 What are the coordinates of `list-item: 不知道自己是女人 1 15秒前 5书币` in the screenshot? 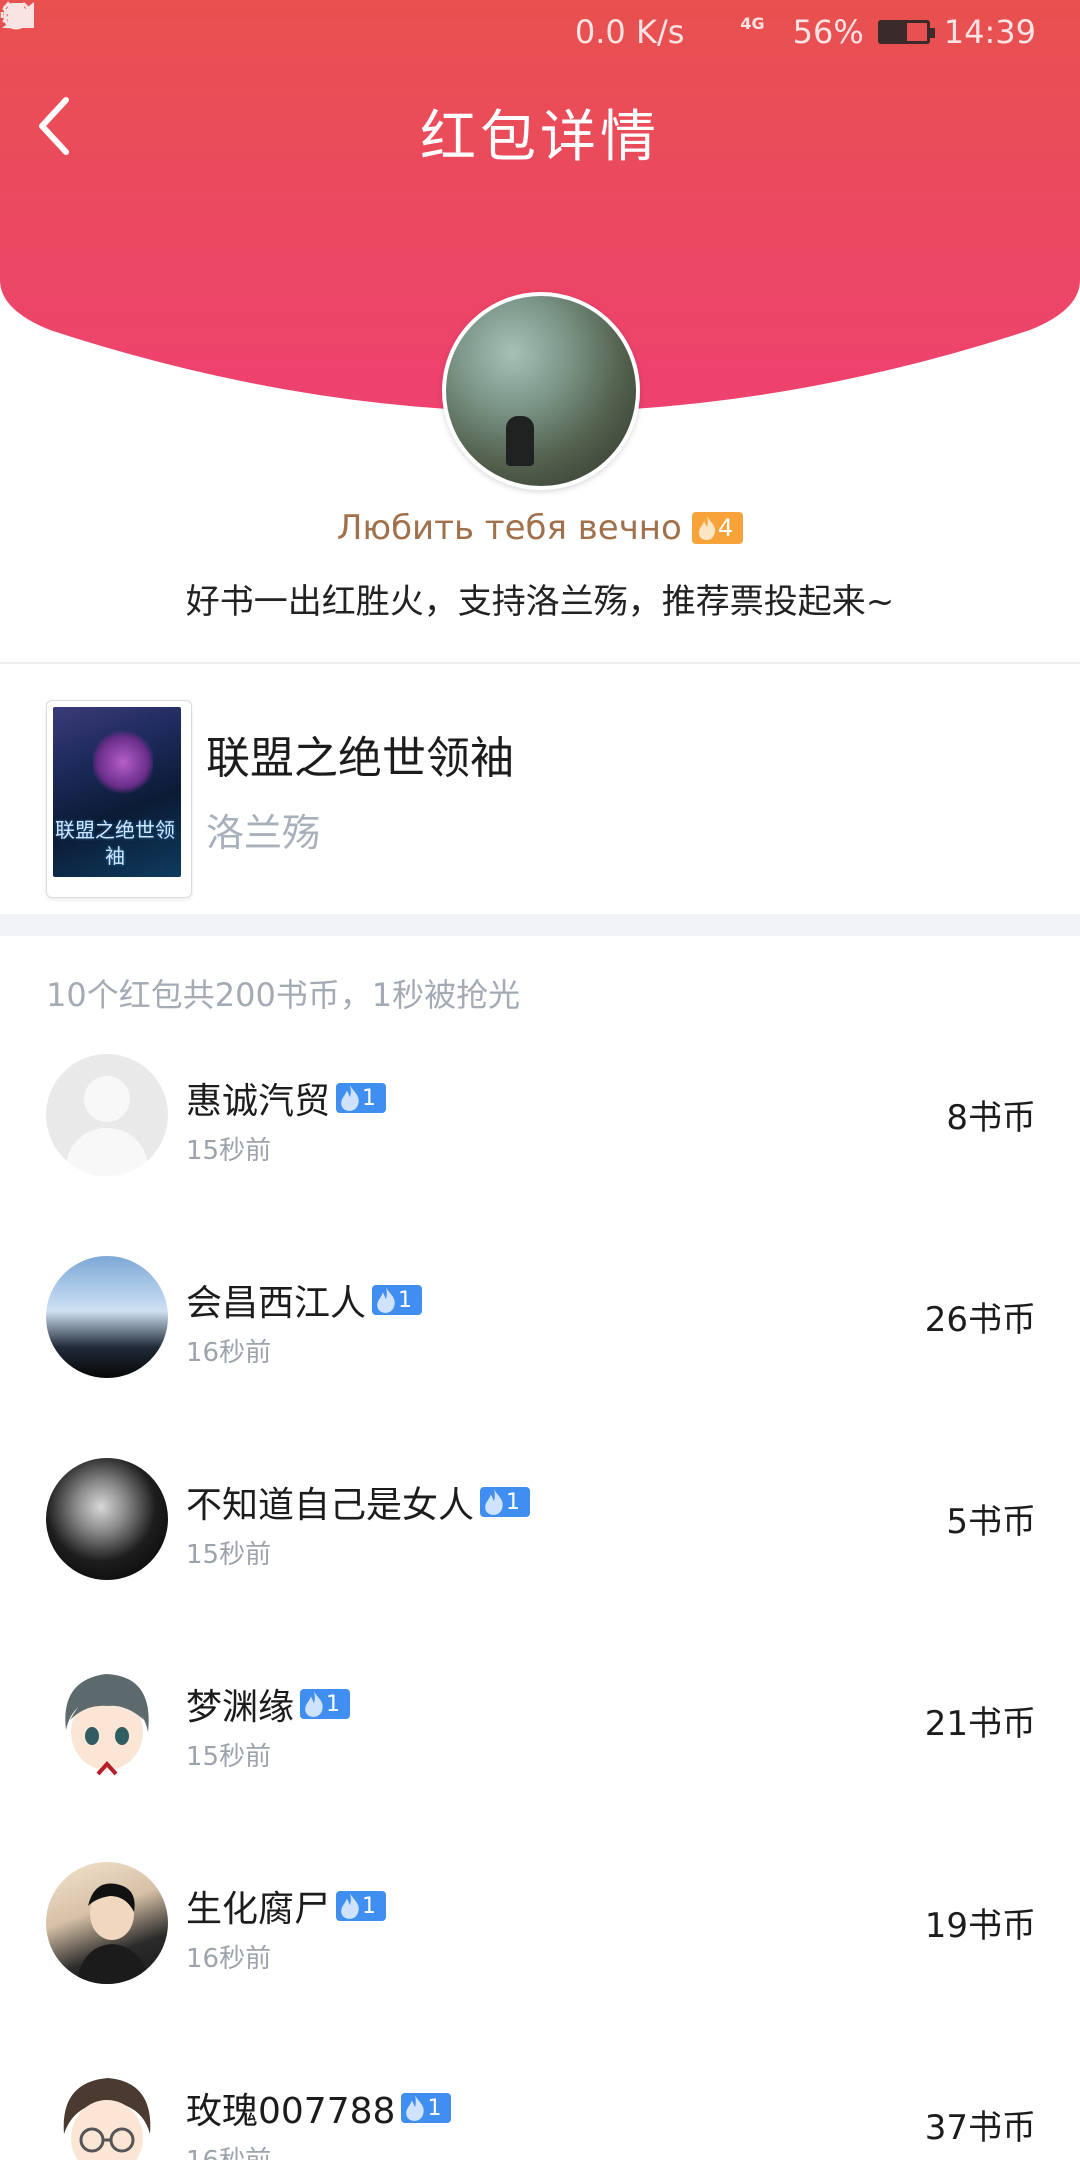 It's located at (540, 1535).